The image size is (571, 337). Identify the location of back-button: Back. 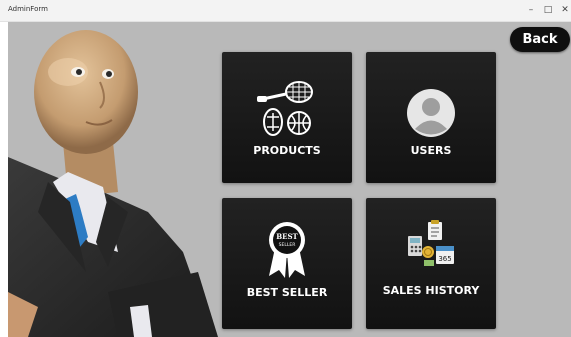
(540, 39).